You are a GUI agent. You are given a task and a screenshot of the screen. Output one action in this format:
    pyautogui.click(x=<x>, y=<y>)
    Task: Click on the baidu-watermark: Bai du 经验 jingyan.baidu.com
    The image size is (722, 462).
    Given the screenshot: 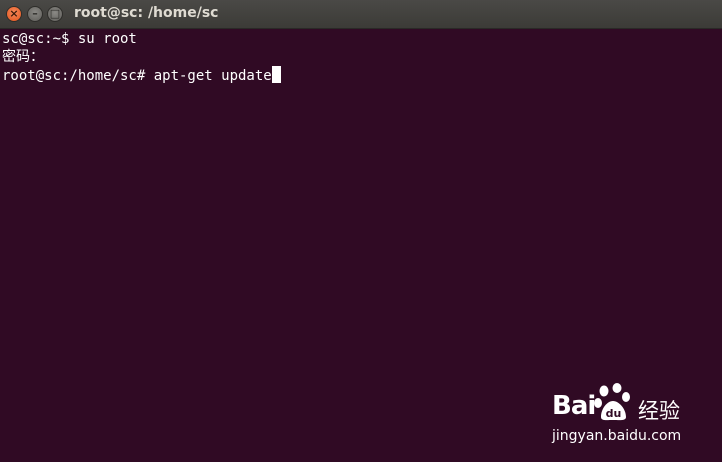 What is the action you would take?
    pyautogui.click(x=634, y=415)
    